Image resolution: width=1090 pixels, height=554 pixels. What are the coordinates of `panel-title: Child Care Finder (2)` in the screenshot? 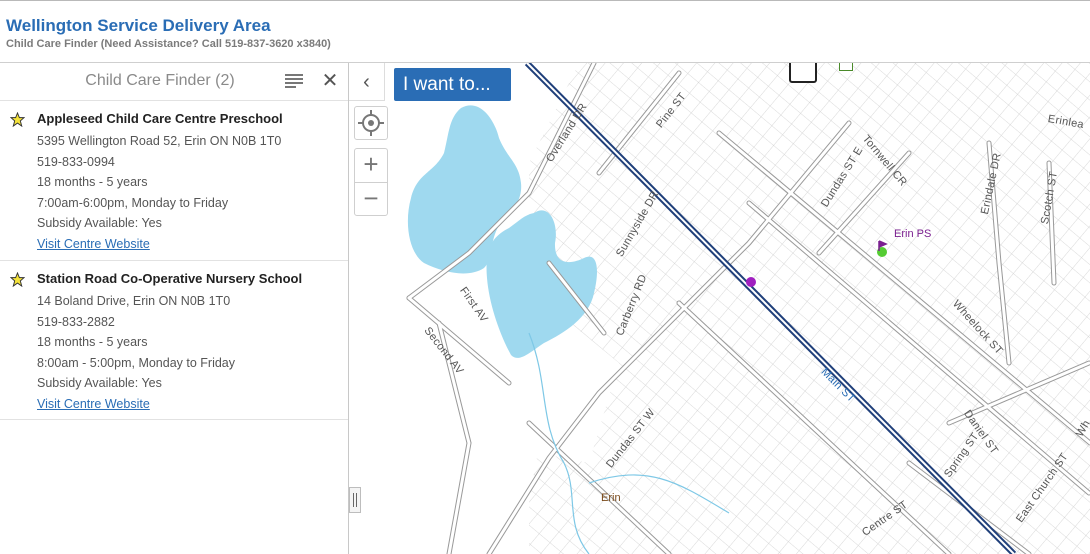 It's located at (160, 80).